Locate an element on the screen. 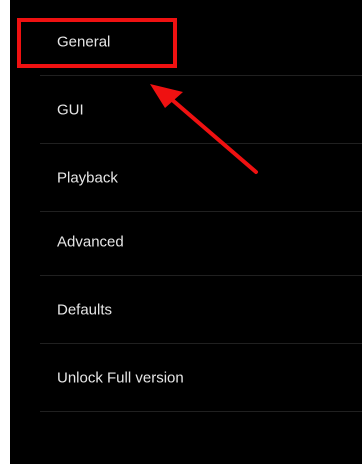 Image resolution: width=362 pixels, height=464 pixels. menu-item-label: Unlock Full version is located at coordinates (120, 378).